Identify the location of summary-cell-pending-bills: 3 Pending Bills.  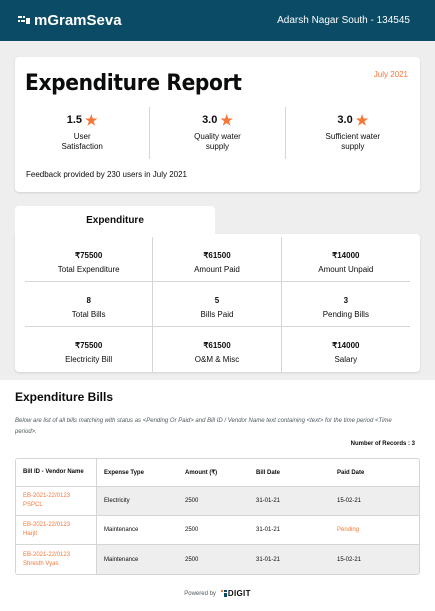
(345, 304).